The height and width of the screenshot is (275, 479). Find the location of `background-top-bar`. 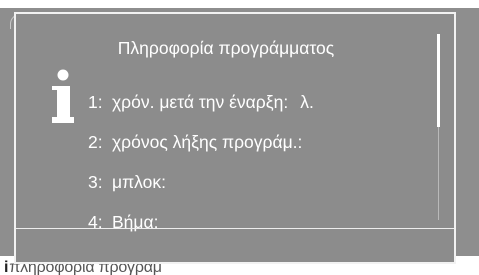

background-top-bar is located at coordinates (239, 4).